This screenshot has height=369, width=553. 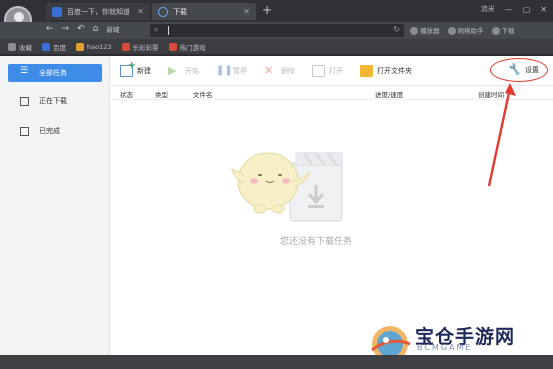 I want to click on watermark-subtitle: BCMGAME, so click(x=445, y=347).